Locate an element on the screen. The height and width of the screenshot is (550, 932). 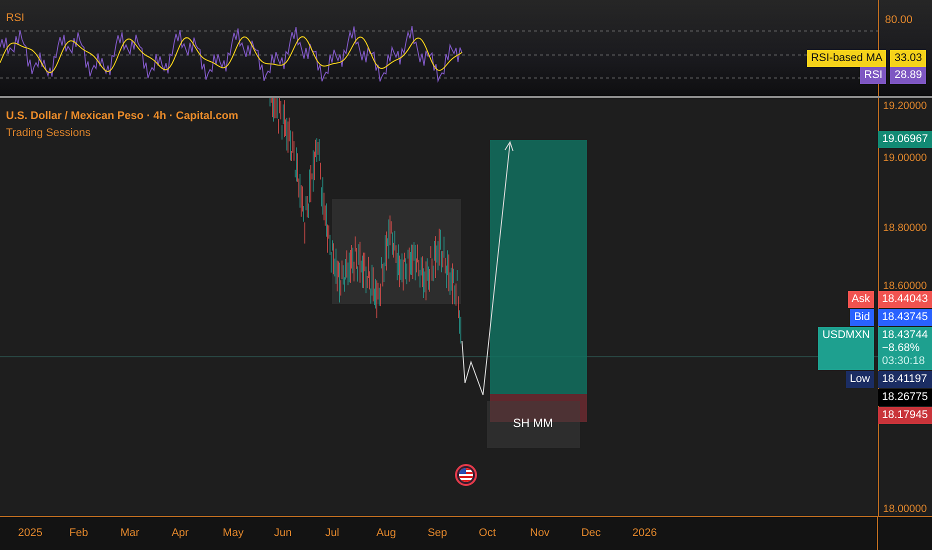
change-percent: −8.68% is located at coordinates (901, 348).